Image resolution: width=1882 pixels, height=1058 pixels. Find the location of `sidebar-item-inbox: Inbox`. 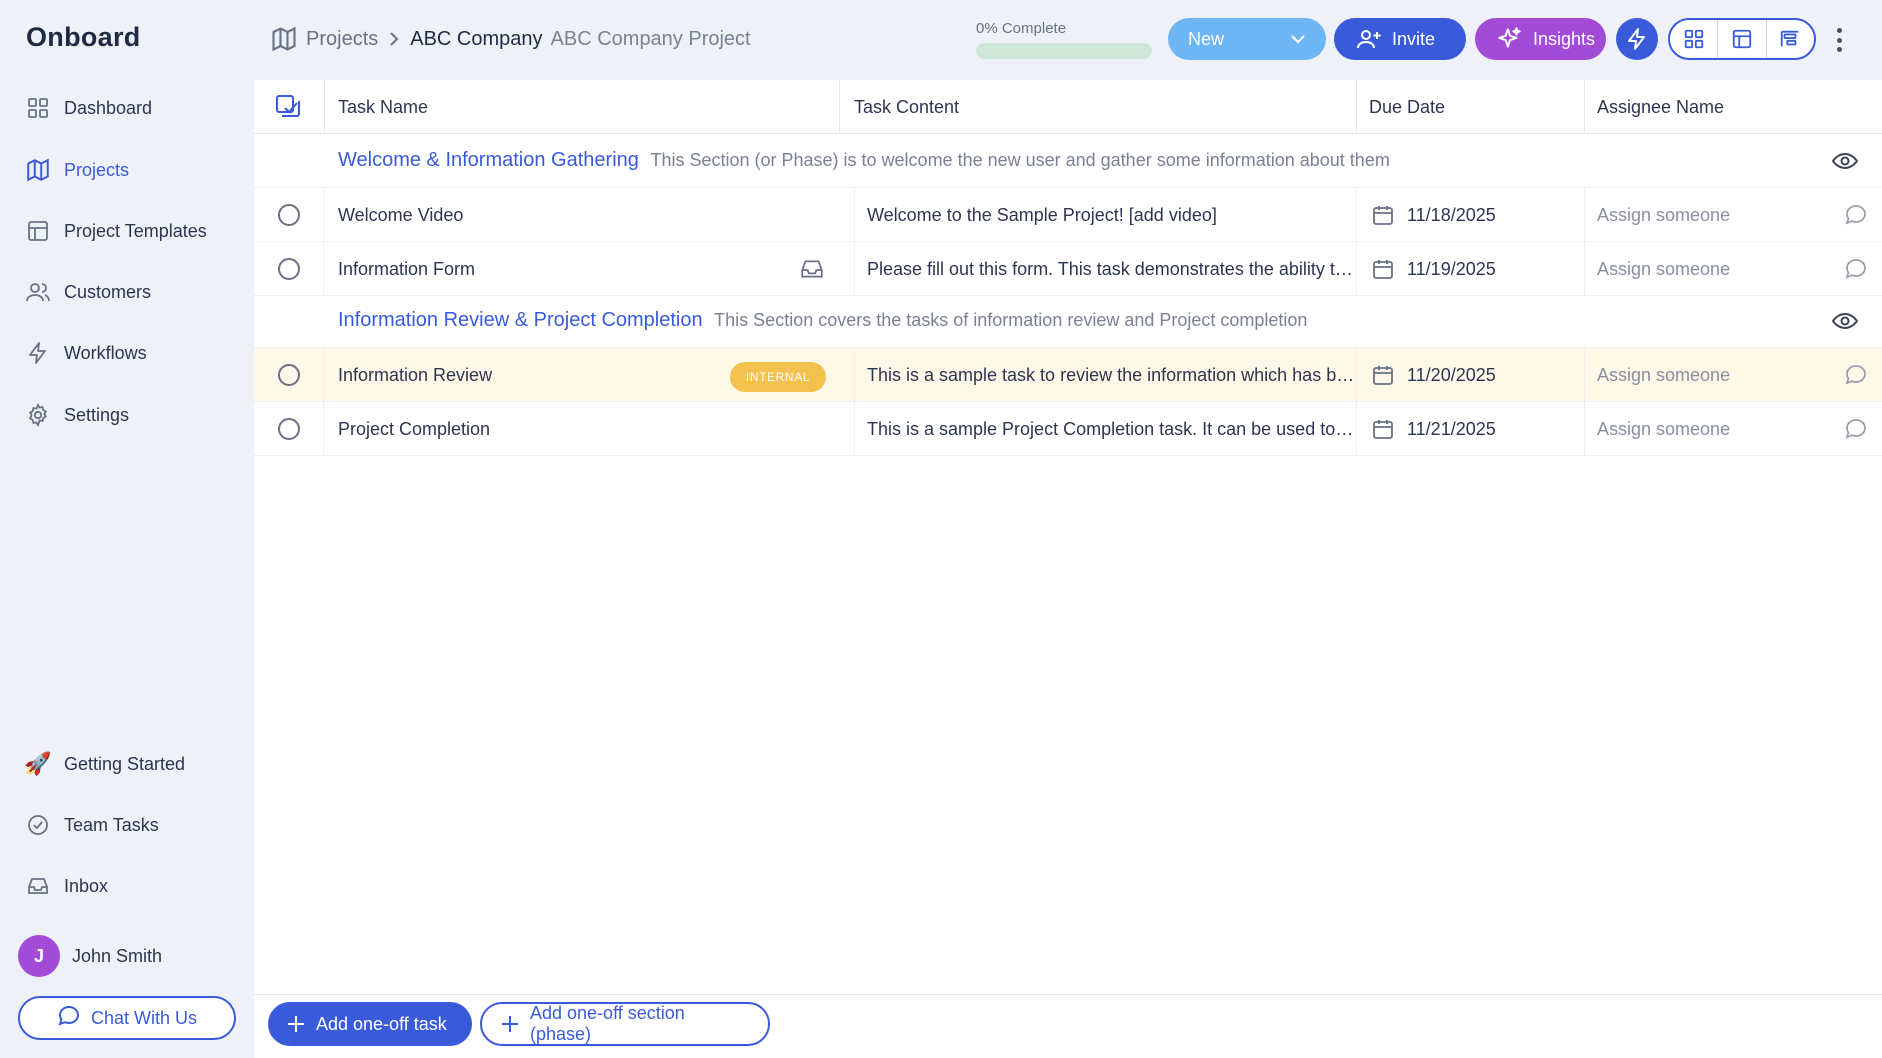

sidebar-item-inbox: Inbox is located at coordinates (66, 886).